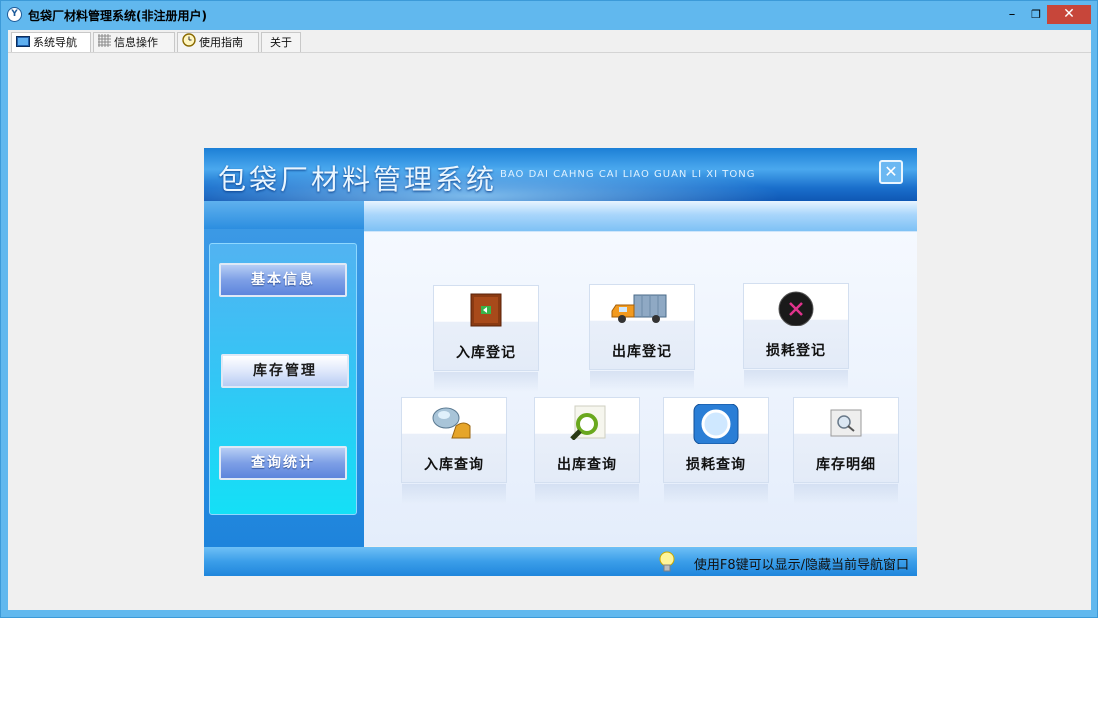  What do you see at coordinates (1069, 14) in the screenshot?
I see `close-button: ✕` at bounding box center [1069, 14].